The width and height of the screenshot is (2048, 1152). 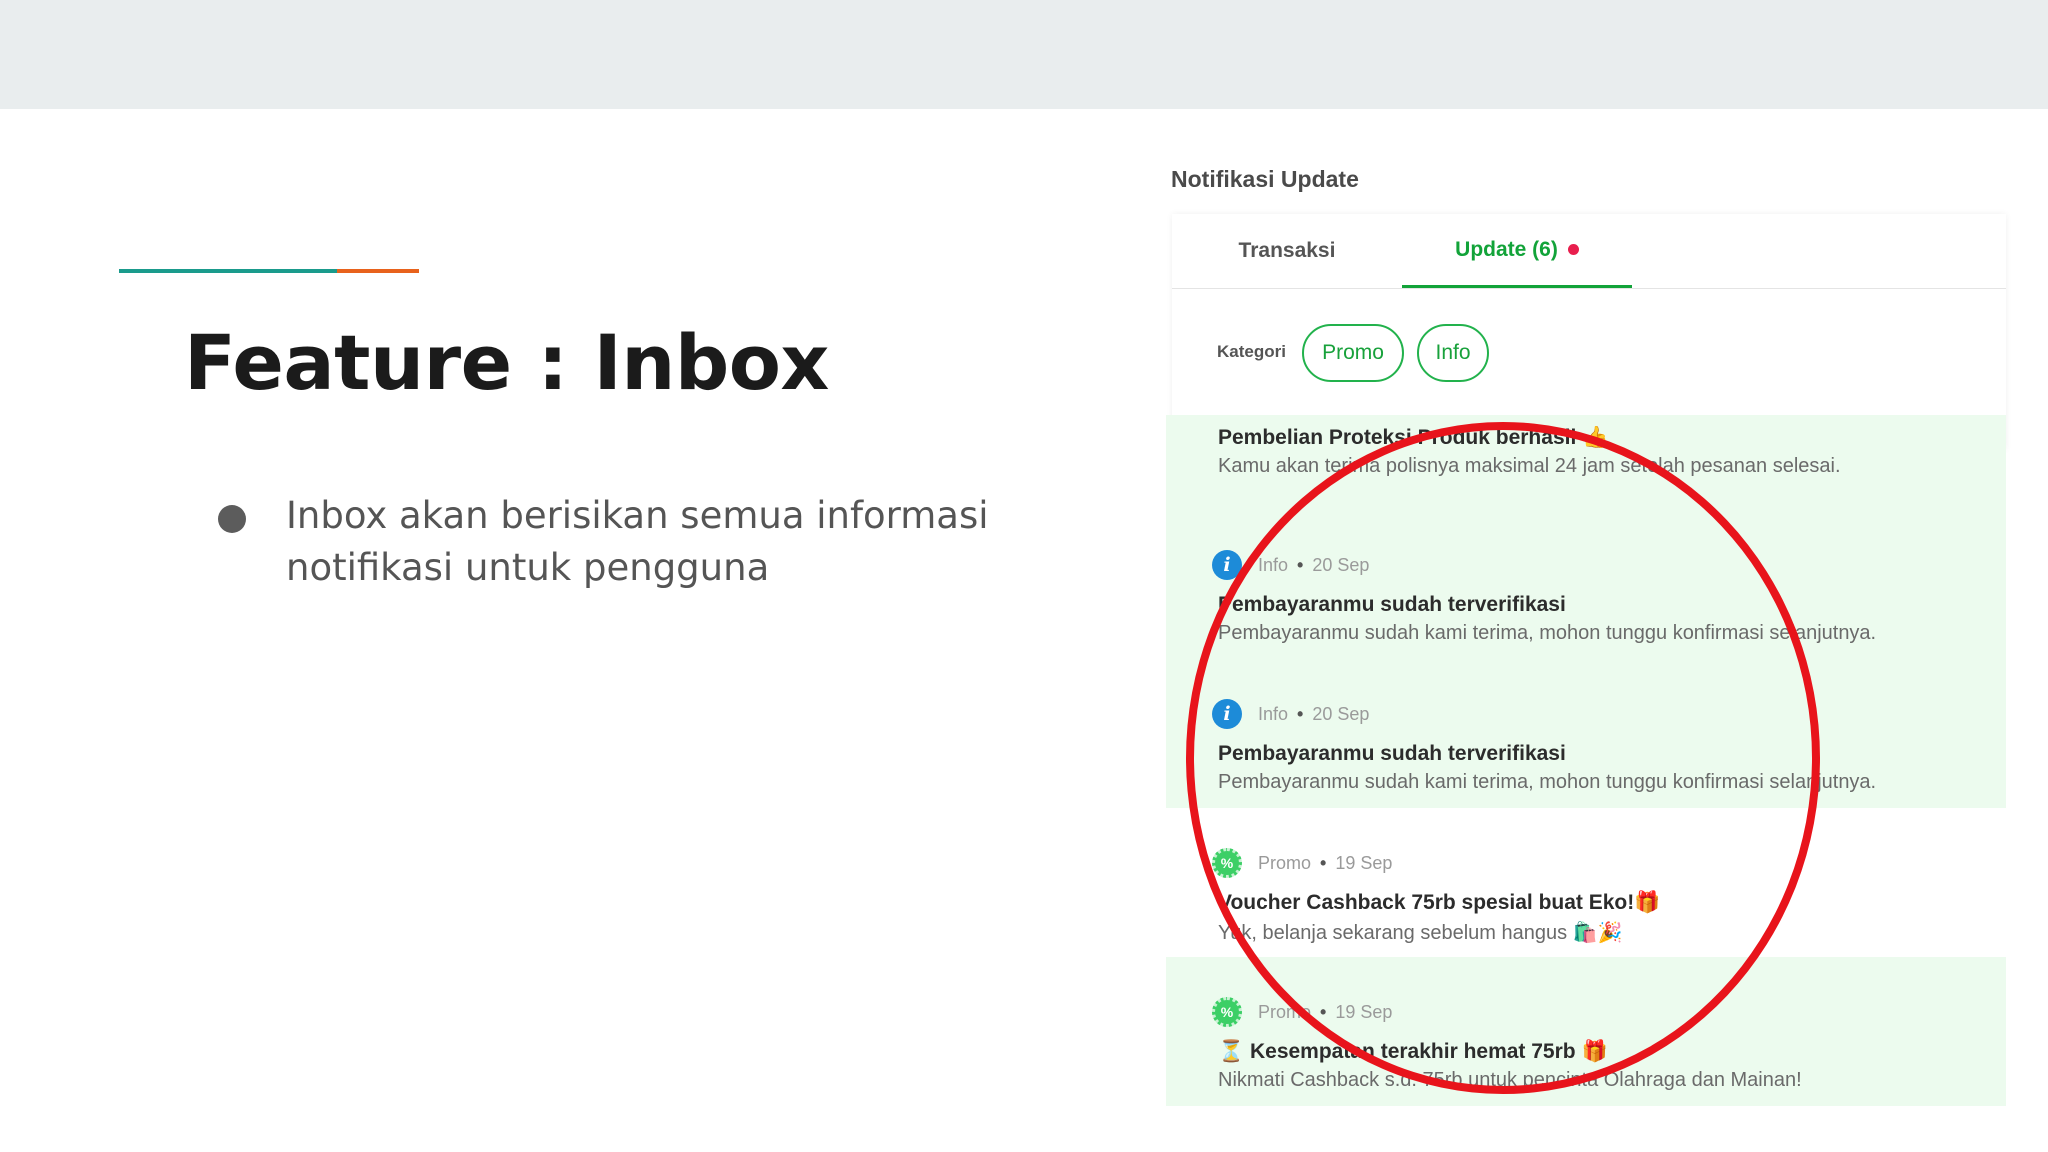 I want to click on tab-transaksi-label: Transaksi, so click(x=1287, y=250).